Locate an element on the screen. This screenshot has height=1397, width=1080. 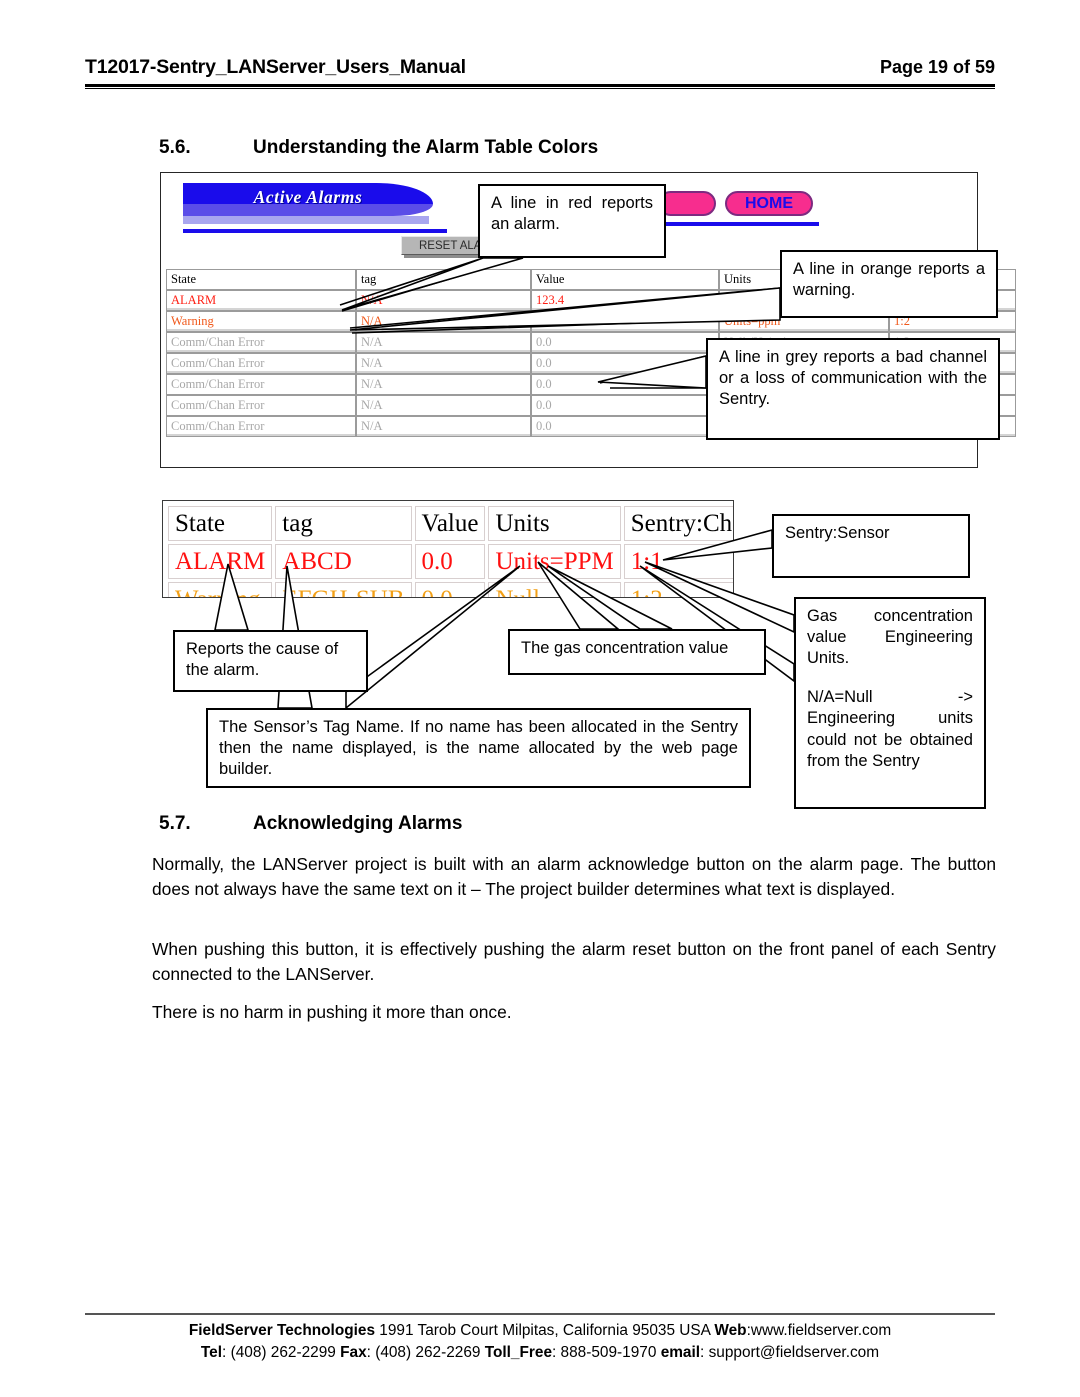
footer-fax-value: : (408) 262-2269 is located at coordinates (425, 1352).